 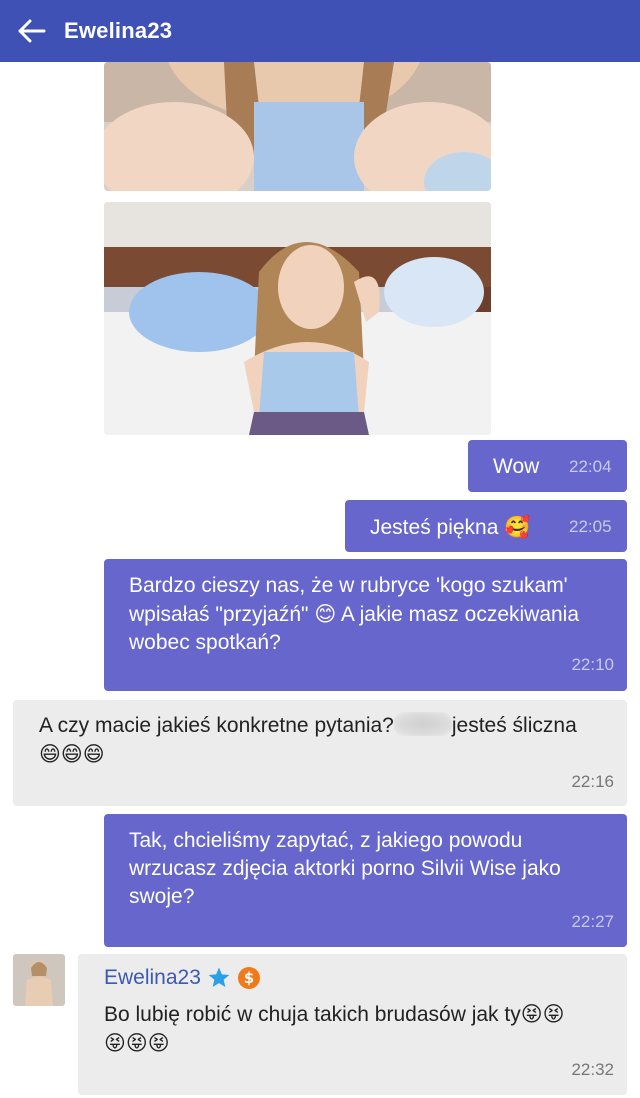 What do you see at coordinates (219, 977) in the screenshot?
I see `star-icon` at bounding box center [219, 977].